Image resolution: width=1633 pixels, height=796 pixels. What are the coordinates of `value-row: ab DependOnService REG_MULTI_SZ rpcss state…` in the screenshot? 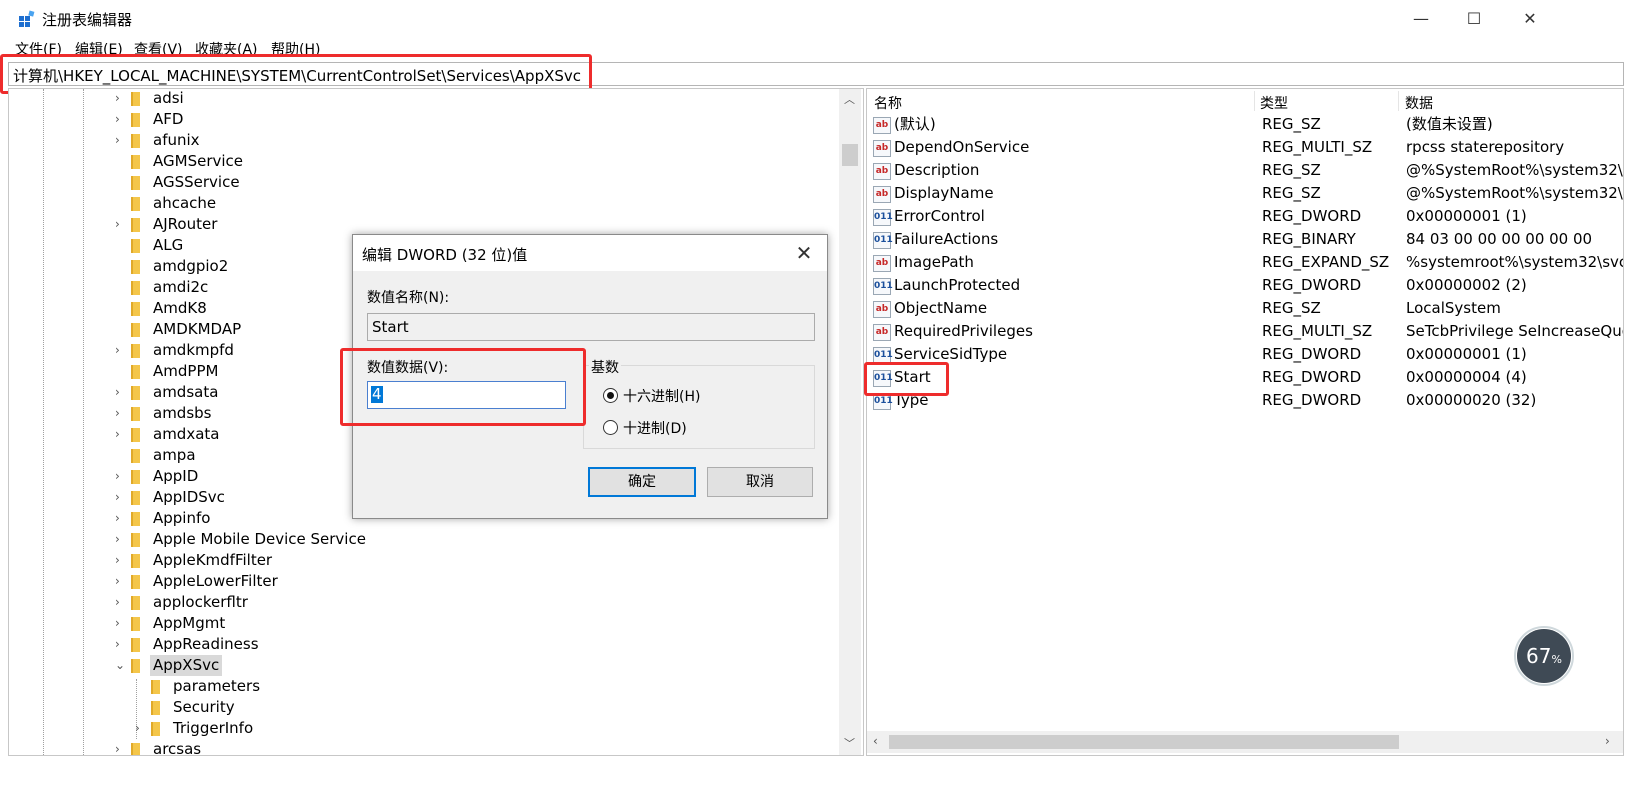 It's located at (1245, 147).